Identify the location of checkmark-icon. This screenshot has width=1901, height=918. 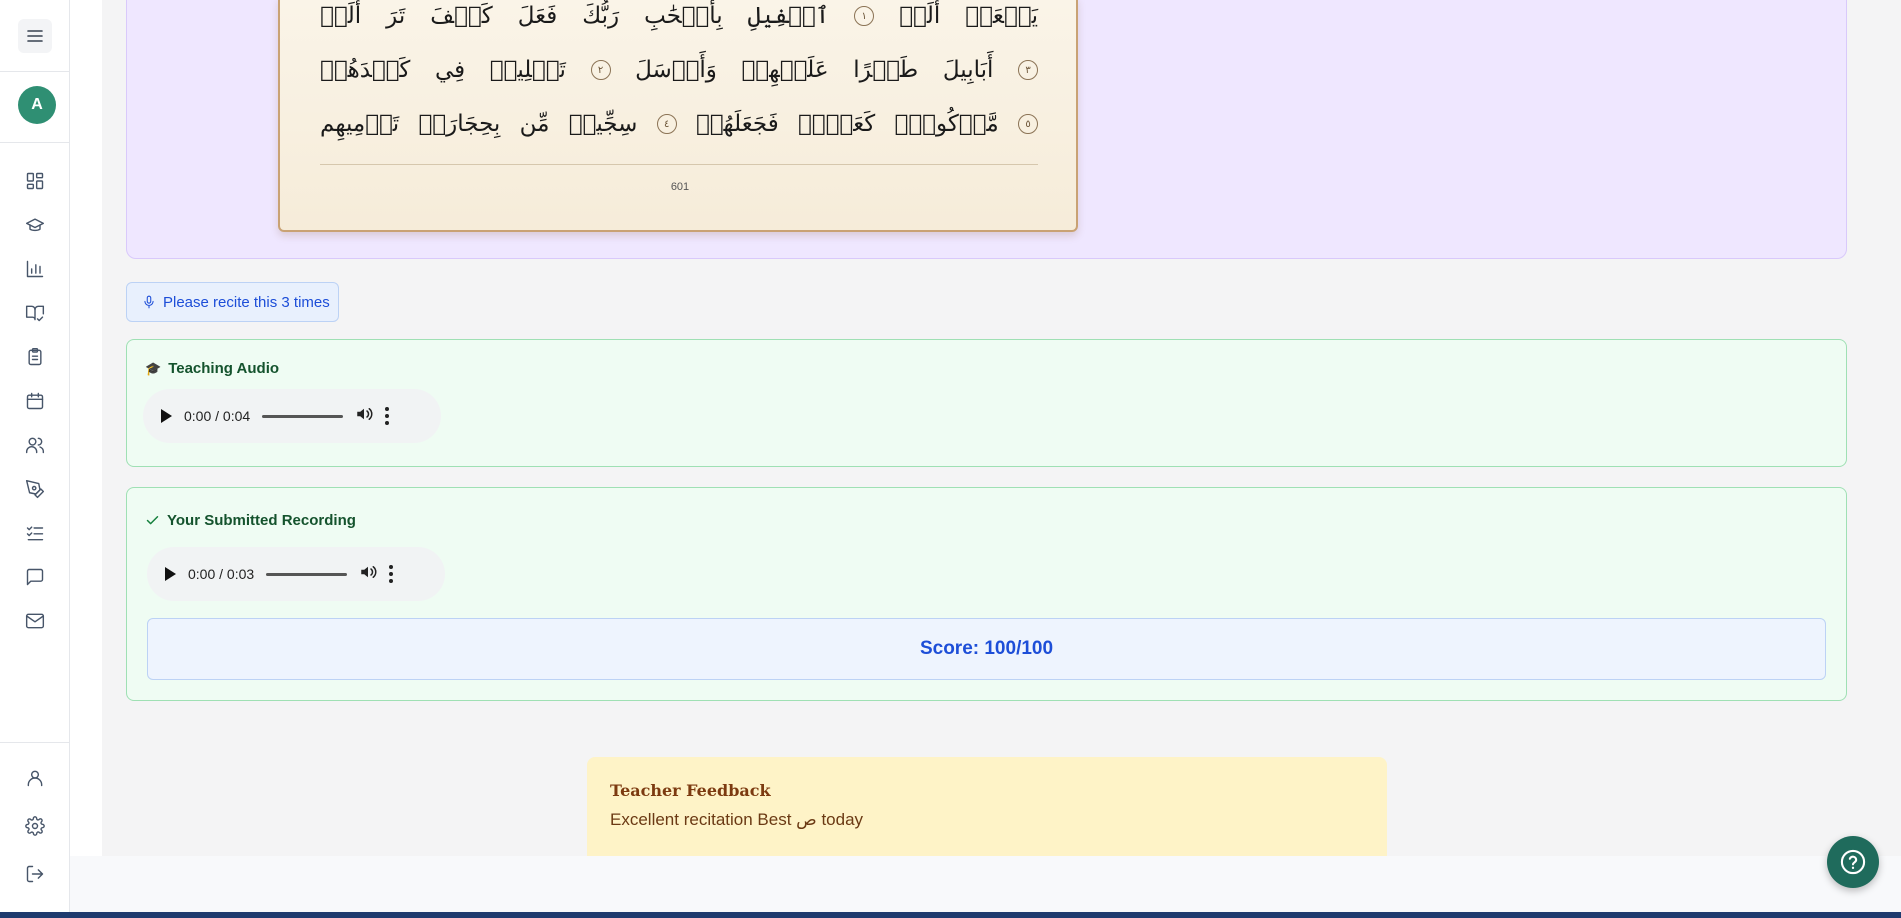
(152, 520).